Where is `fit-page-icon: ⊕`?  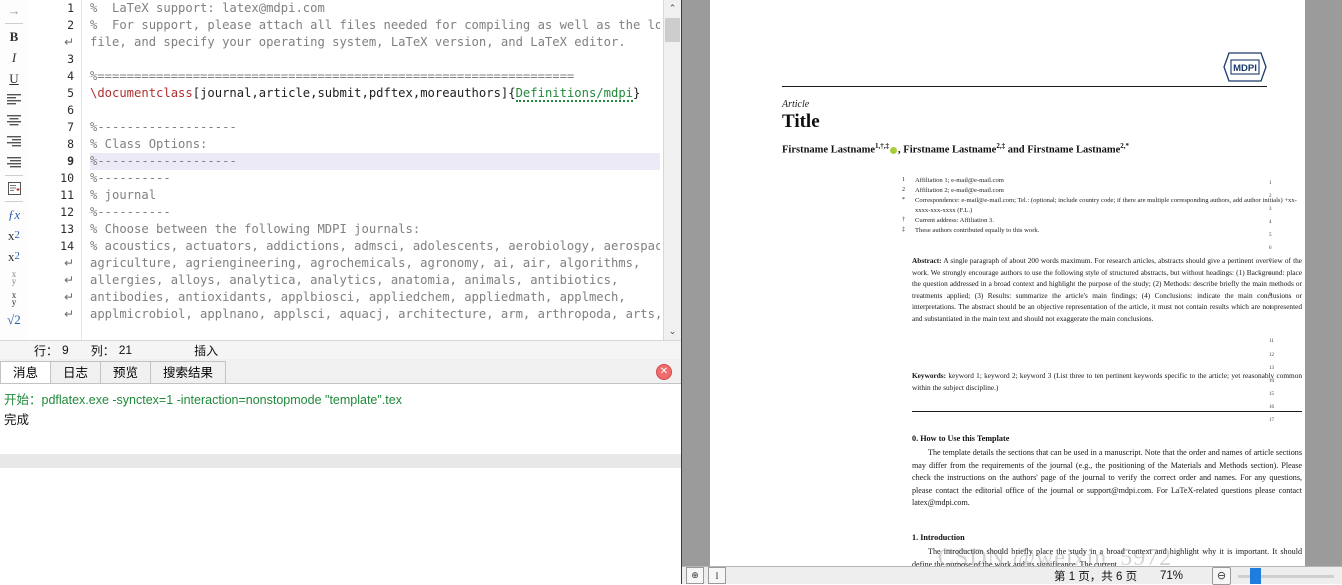 fit-page-icon: ⊕ is located at coordinates (695, 575).